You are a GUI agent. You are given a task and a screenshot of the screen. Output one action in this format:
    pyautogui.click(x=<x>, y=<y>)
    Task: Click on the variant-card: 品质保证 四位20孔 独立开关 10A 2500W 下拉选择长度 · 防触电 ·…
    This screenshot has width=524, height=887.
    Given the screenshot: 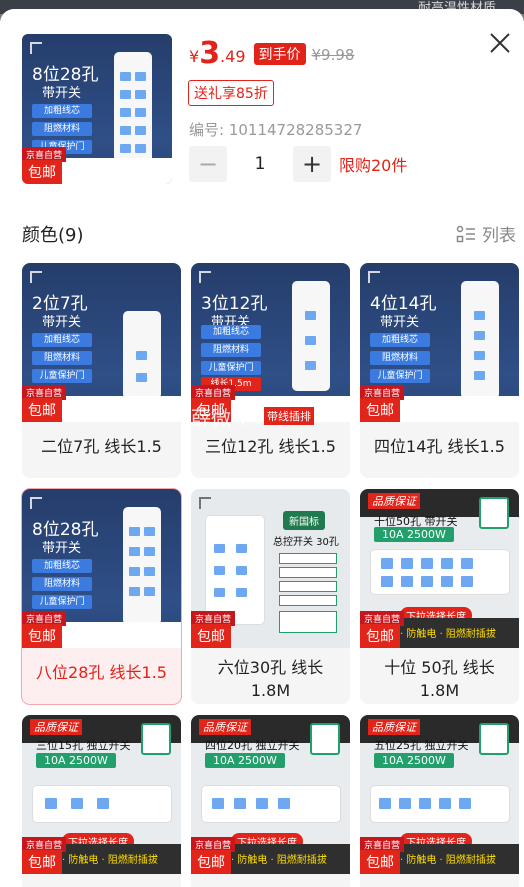 What is the action you would take?
    pyautogui.click(x=270, y=801)
    